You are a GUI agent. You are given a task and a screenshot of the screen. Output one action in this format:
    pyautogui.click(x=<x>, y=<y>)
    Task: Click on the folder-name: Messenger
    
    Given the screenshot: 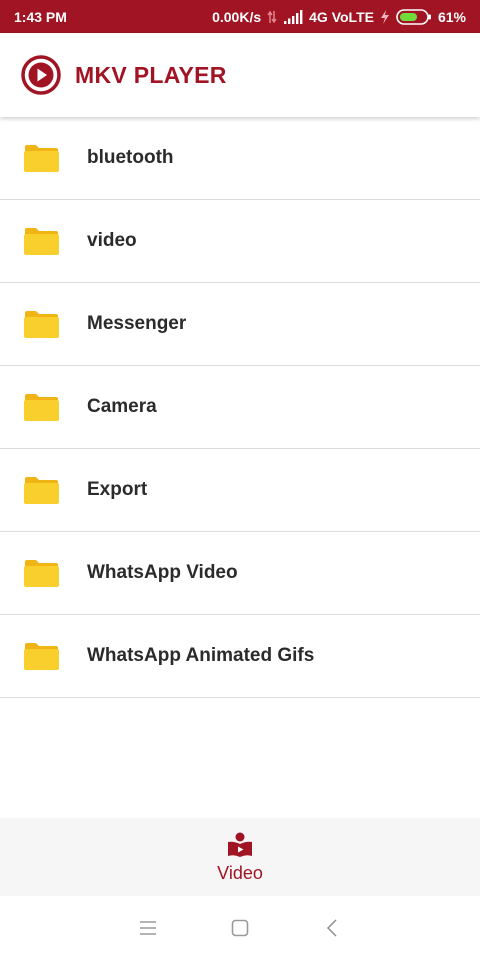 What is the action you would take?
    pyautogui.click(x=137, y=323)
    